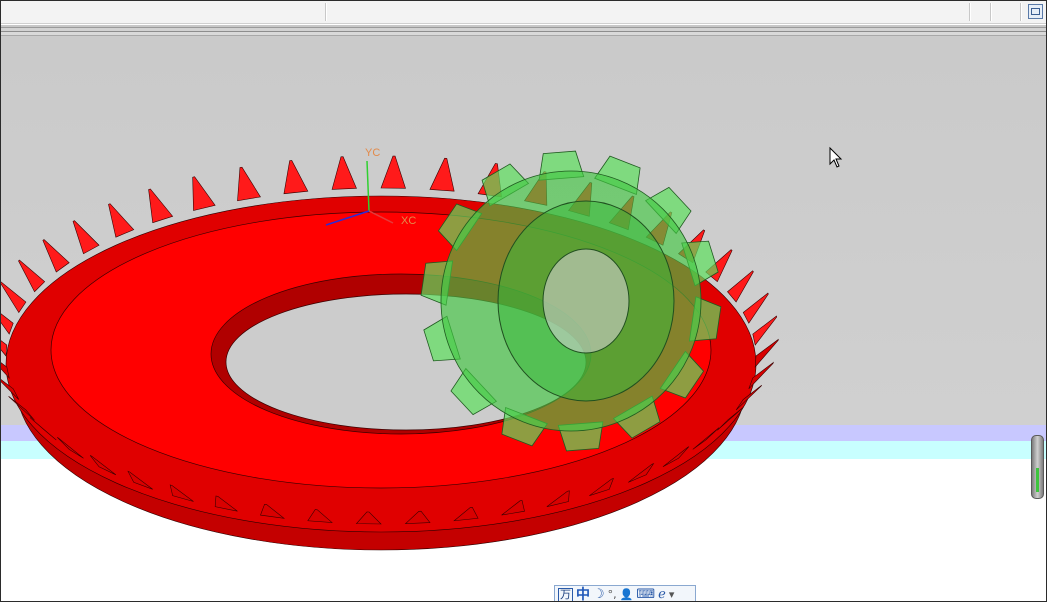  What do you see at coordinates (523, 31) in the screenshot?
I see `resource-bar-rail` at bounding box center [523, 31].